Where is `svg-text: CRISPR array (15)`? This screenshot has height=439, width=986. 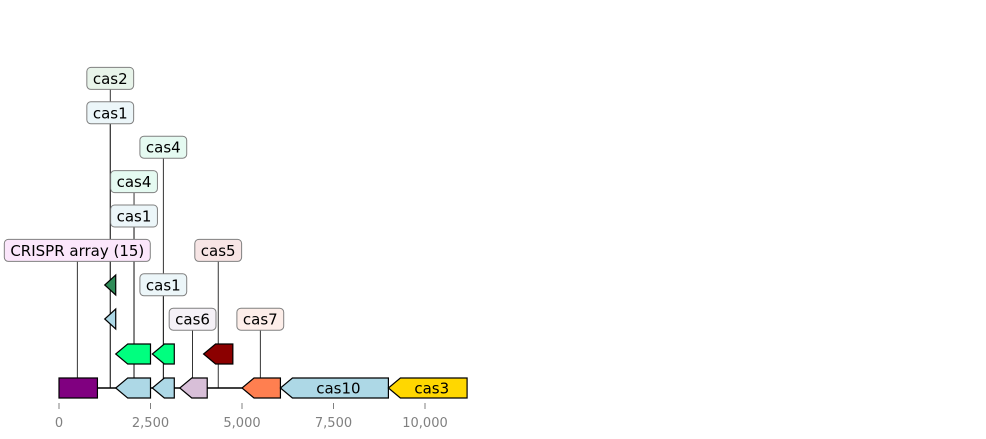
svg-text: CRISPR array (15) is located at coordinates (77, 251).